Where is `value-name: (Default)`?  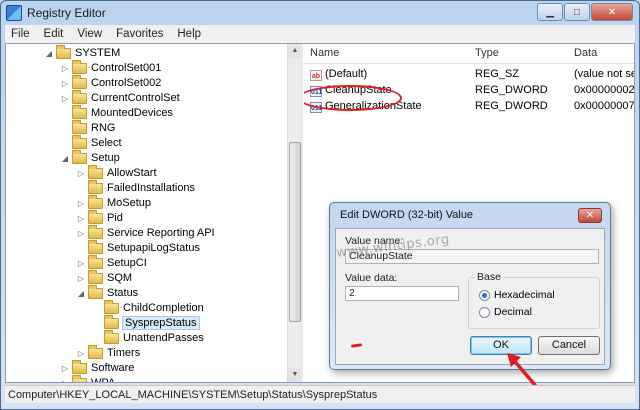
value-name: (Default) is located at coordinates (346, 74).